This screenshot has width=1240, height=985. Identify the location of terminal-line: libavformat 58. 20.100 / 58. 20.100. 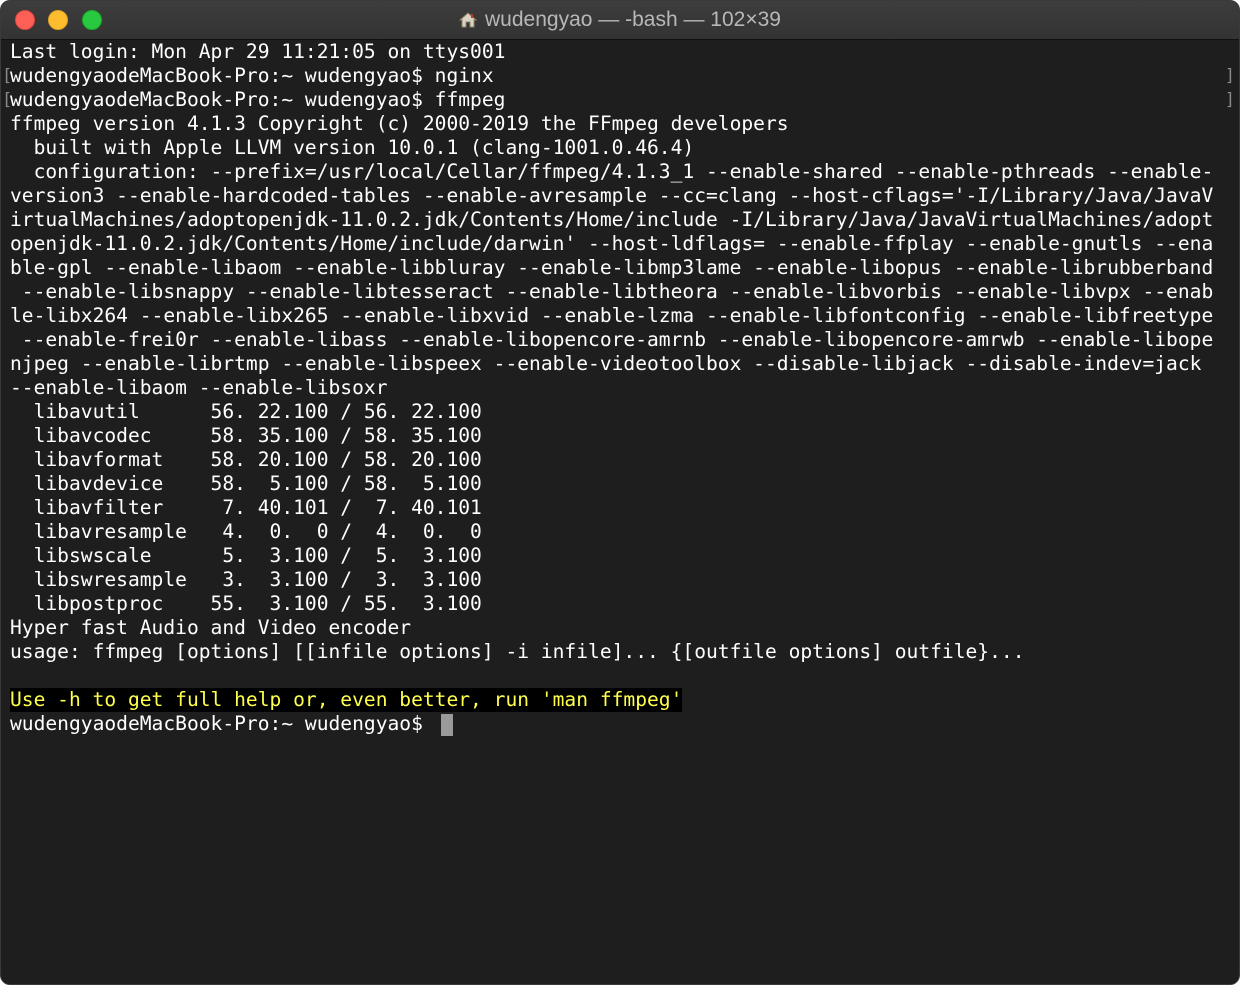
(246, 459).